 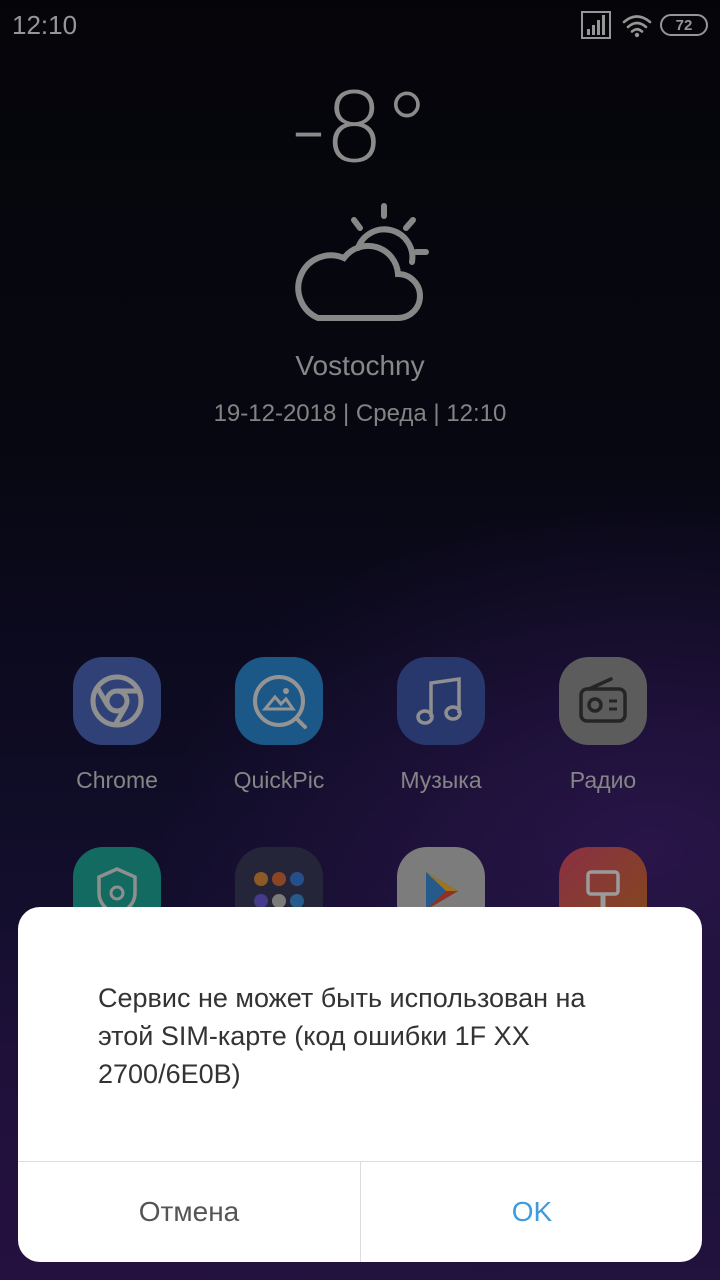 What do you see at coordinates (189, 1212) in the screenshot?
I see `cancel-button: Отмена` at bounding box center [189, 1212].